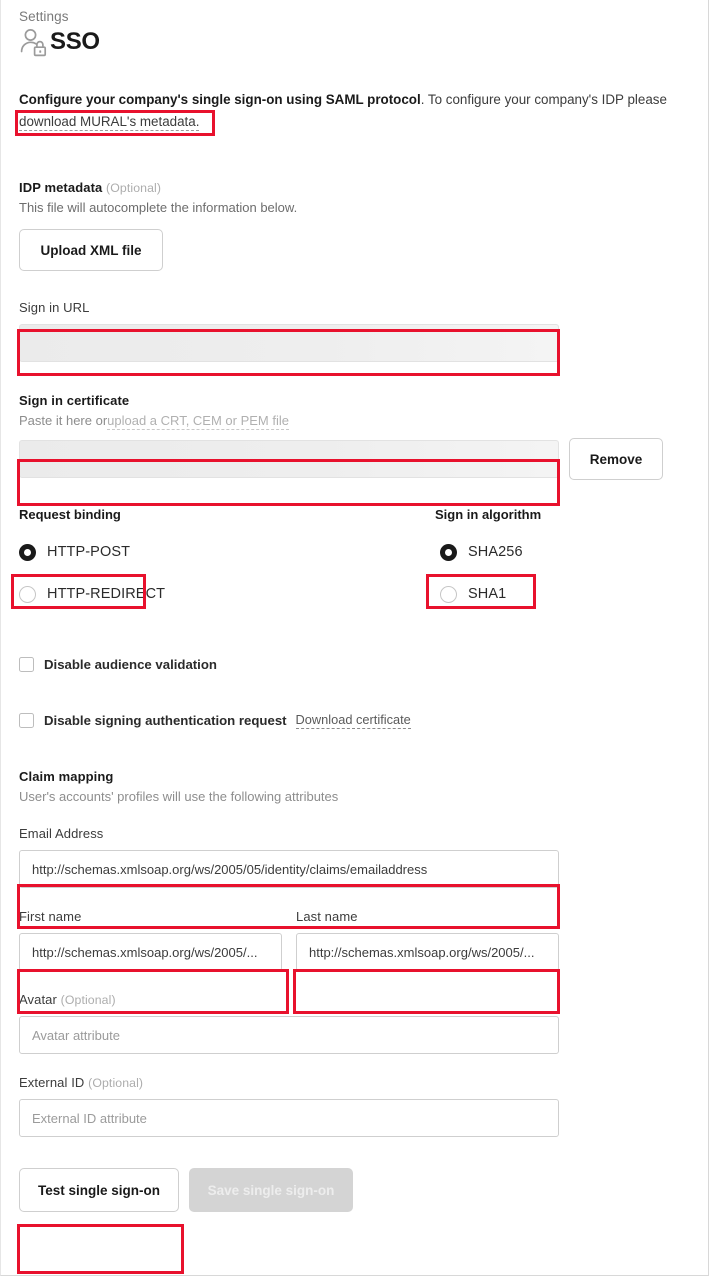  I want to click on remove-certificate-button: Remove, so click(616, 459).